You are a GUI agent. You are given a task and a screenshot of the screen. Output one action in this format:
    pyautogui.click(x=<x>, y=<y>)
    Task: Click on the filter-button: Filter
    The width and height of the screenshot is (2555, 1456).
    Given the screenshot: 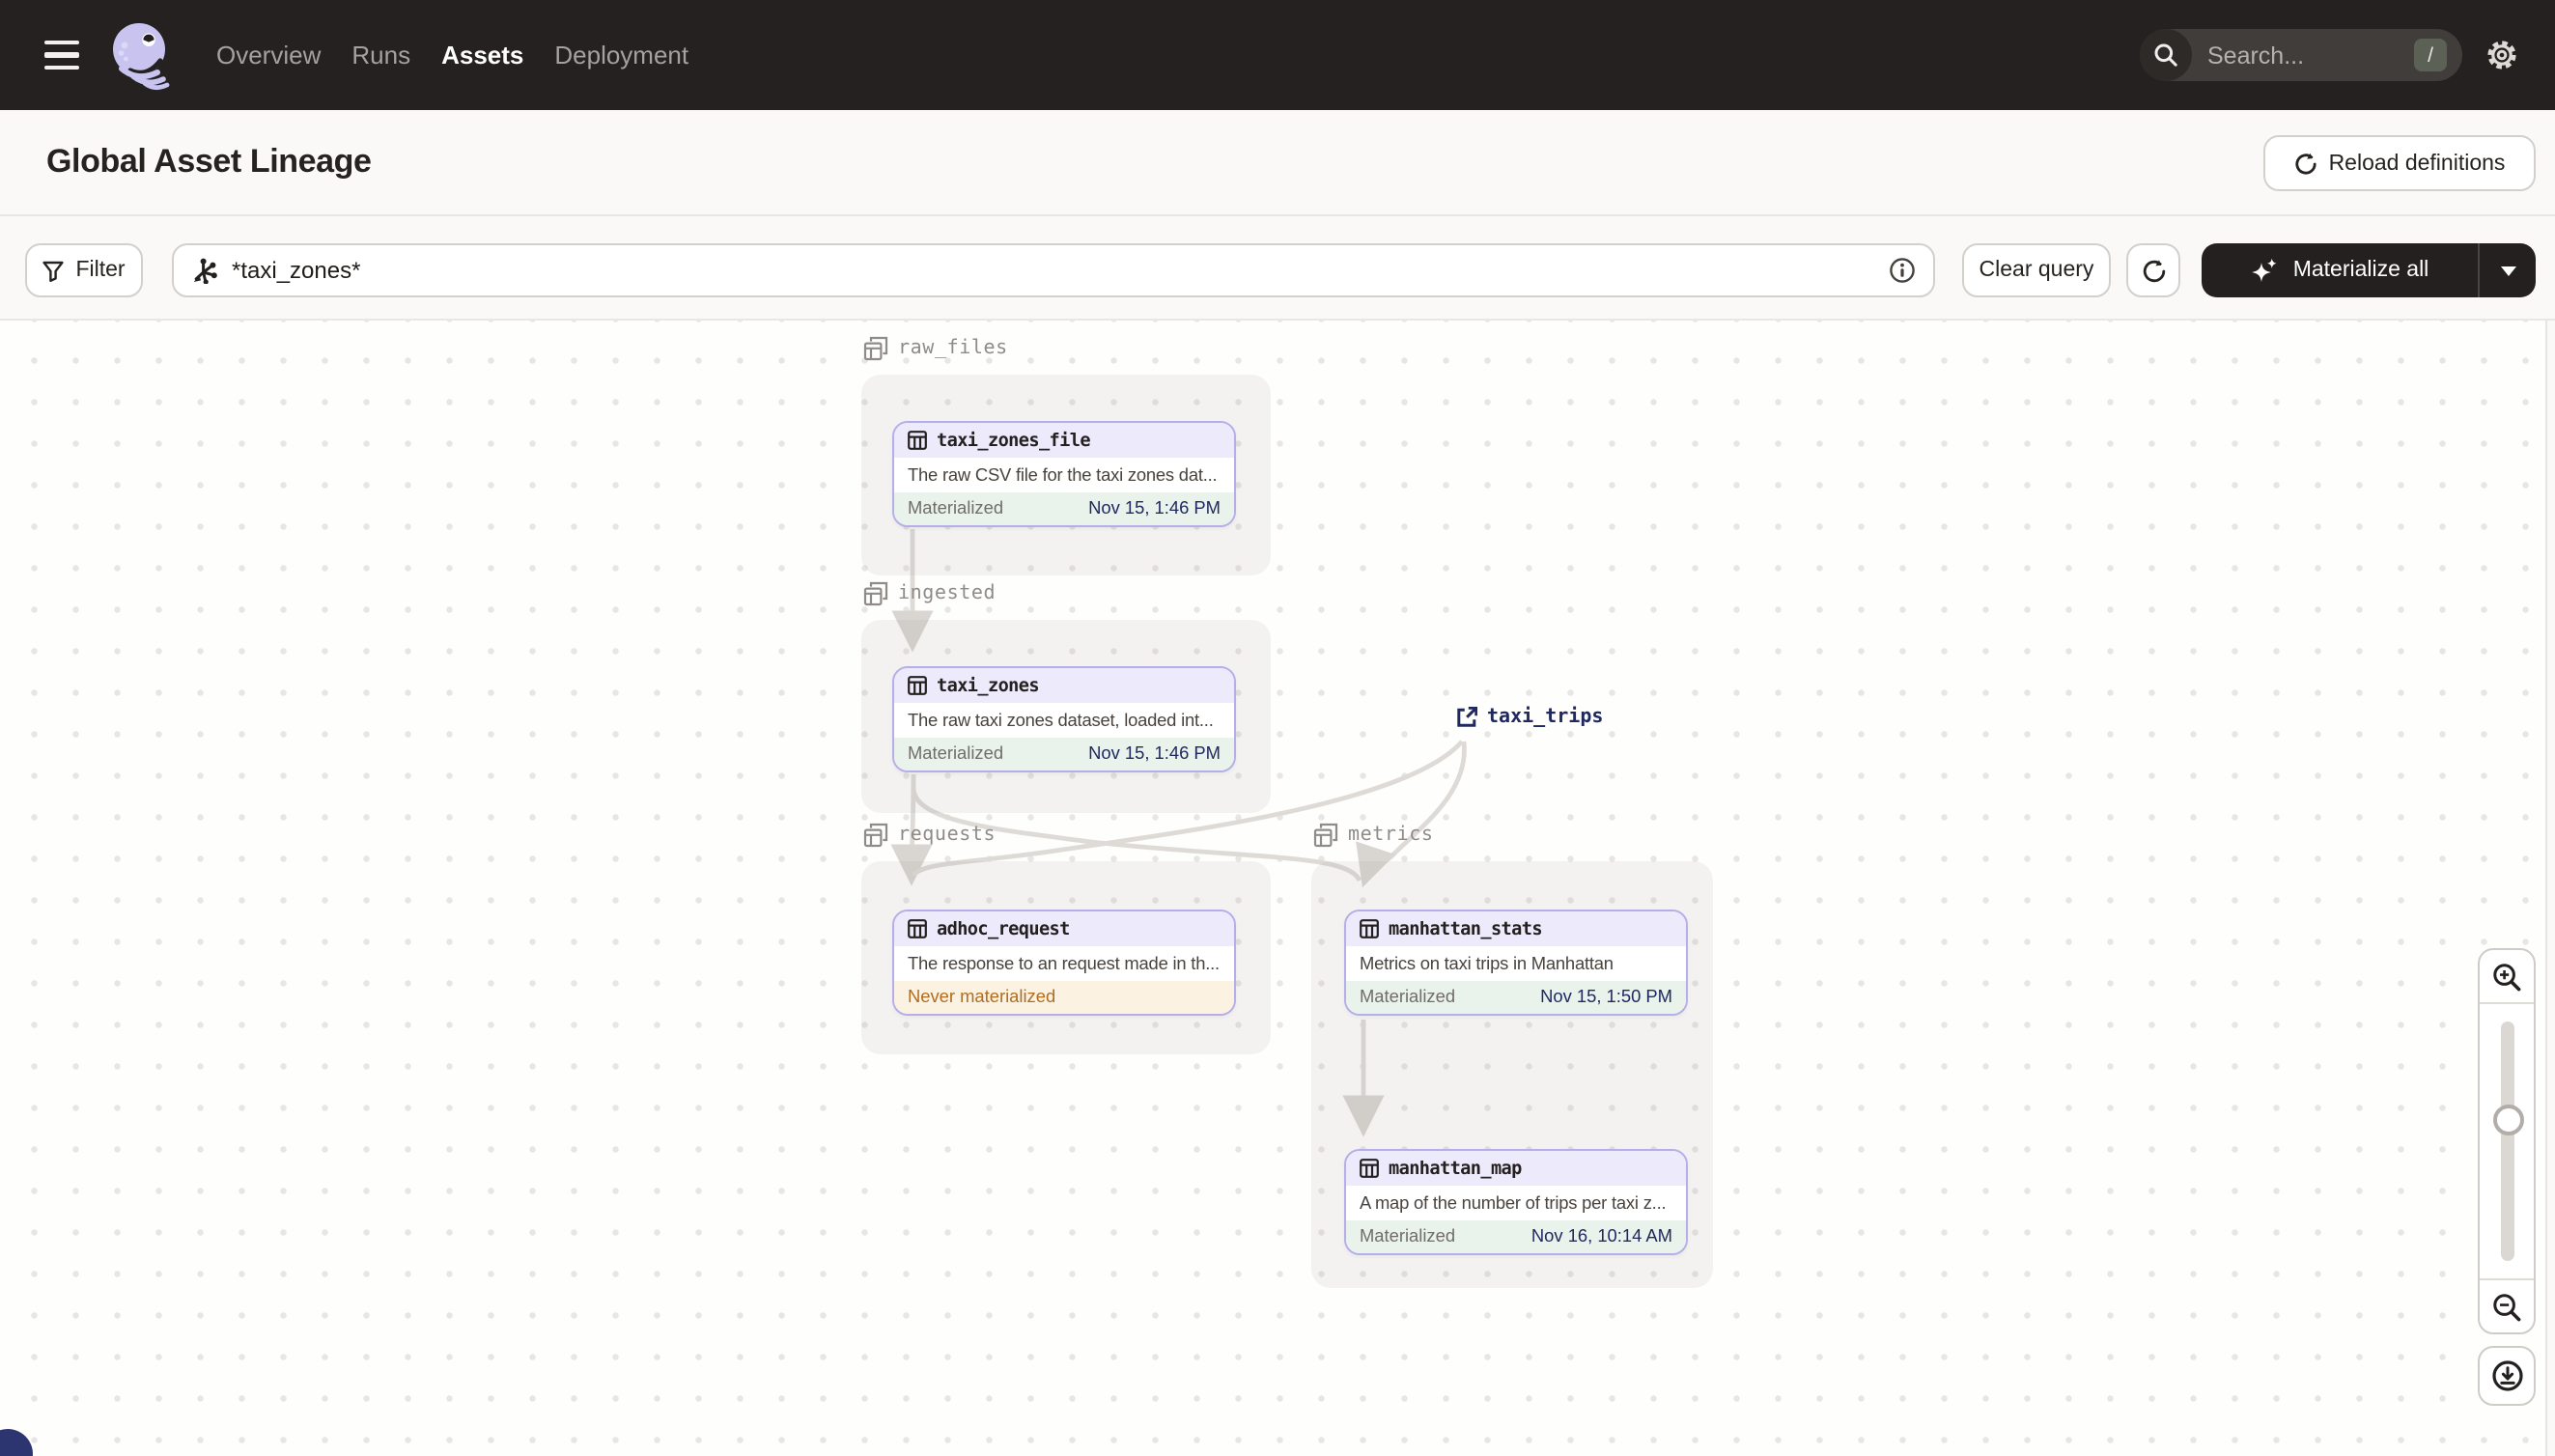 What is the action you would take?
    pyautogui.click(x=84, y=270)
    